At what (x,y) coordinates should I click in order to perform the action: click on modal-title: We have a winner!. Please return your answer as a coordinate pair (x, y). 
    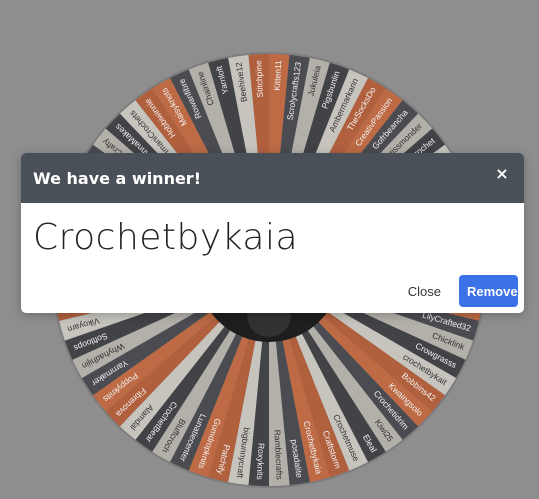
    Looking at the image, I should click on (117, 178).